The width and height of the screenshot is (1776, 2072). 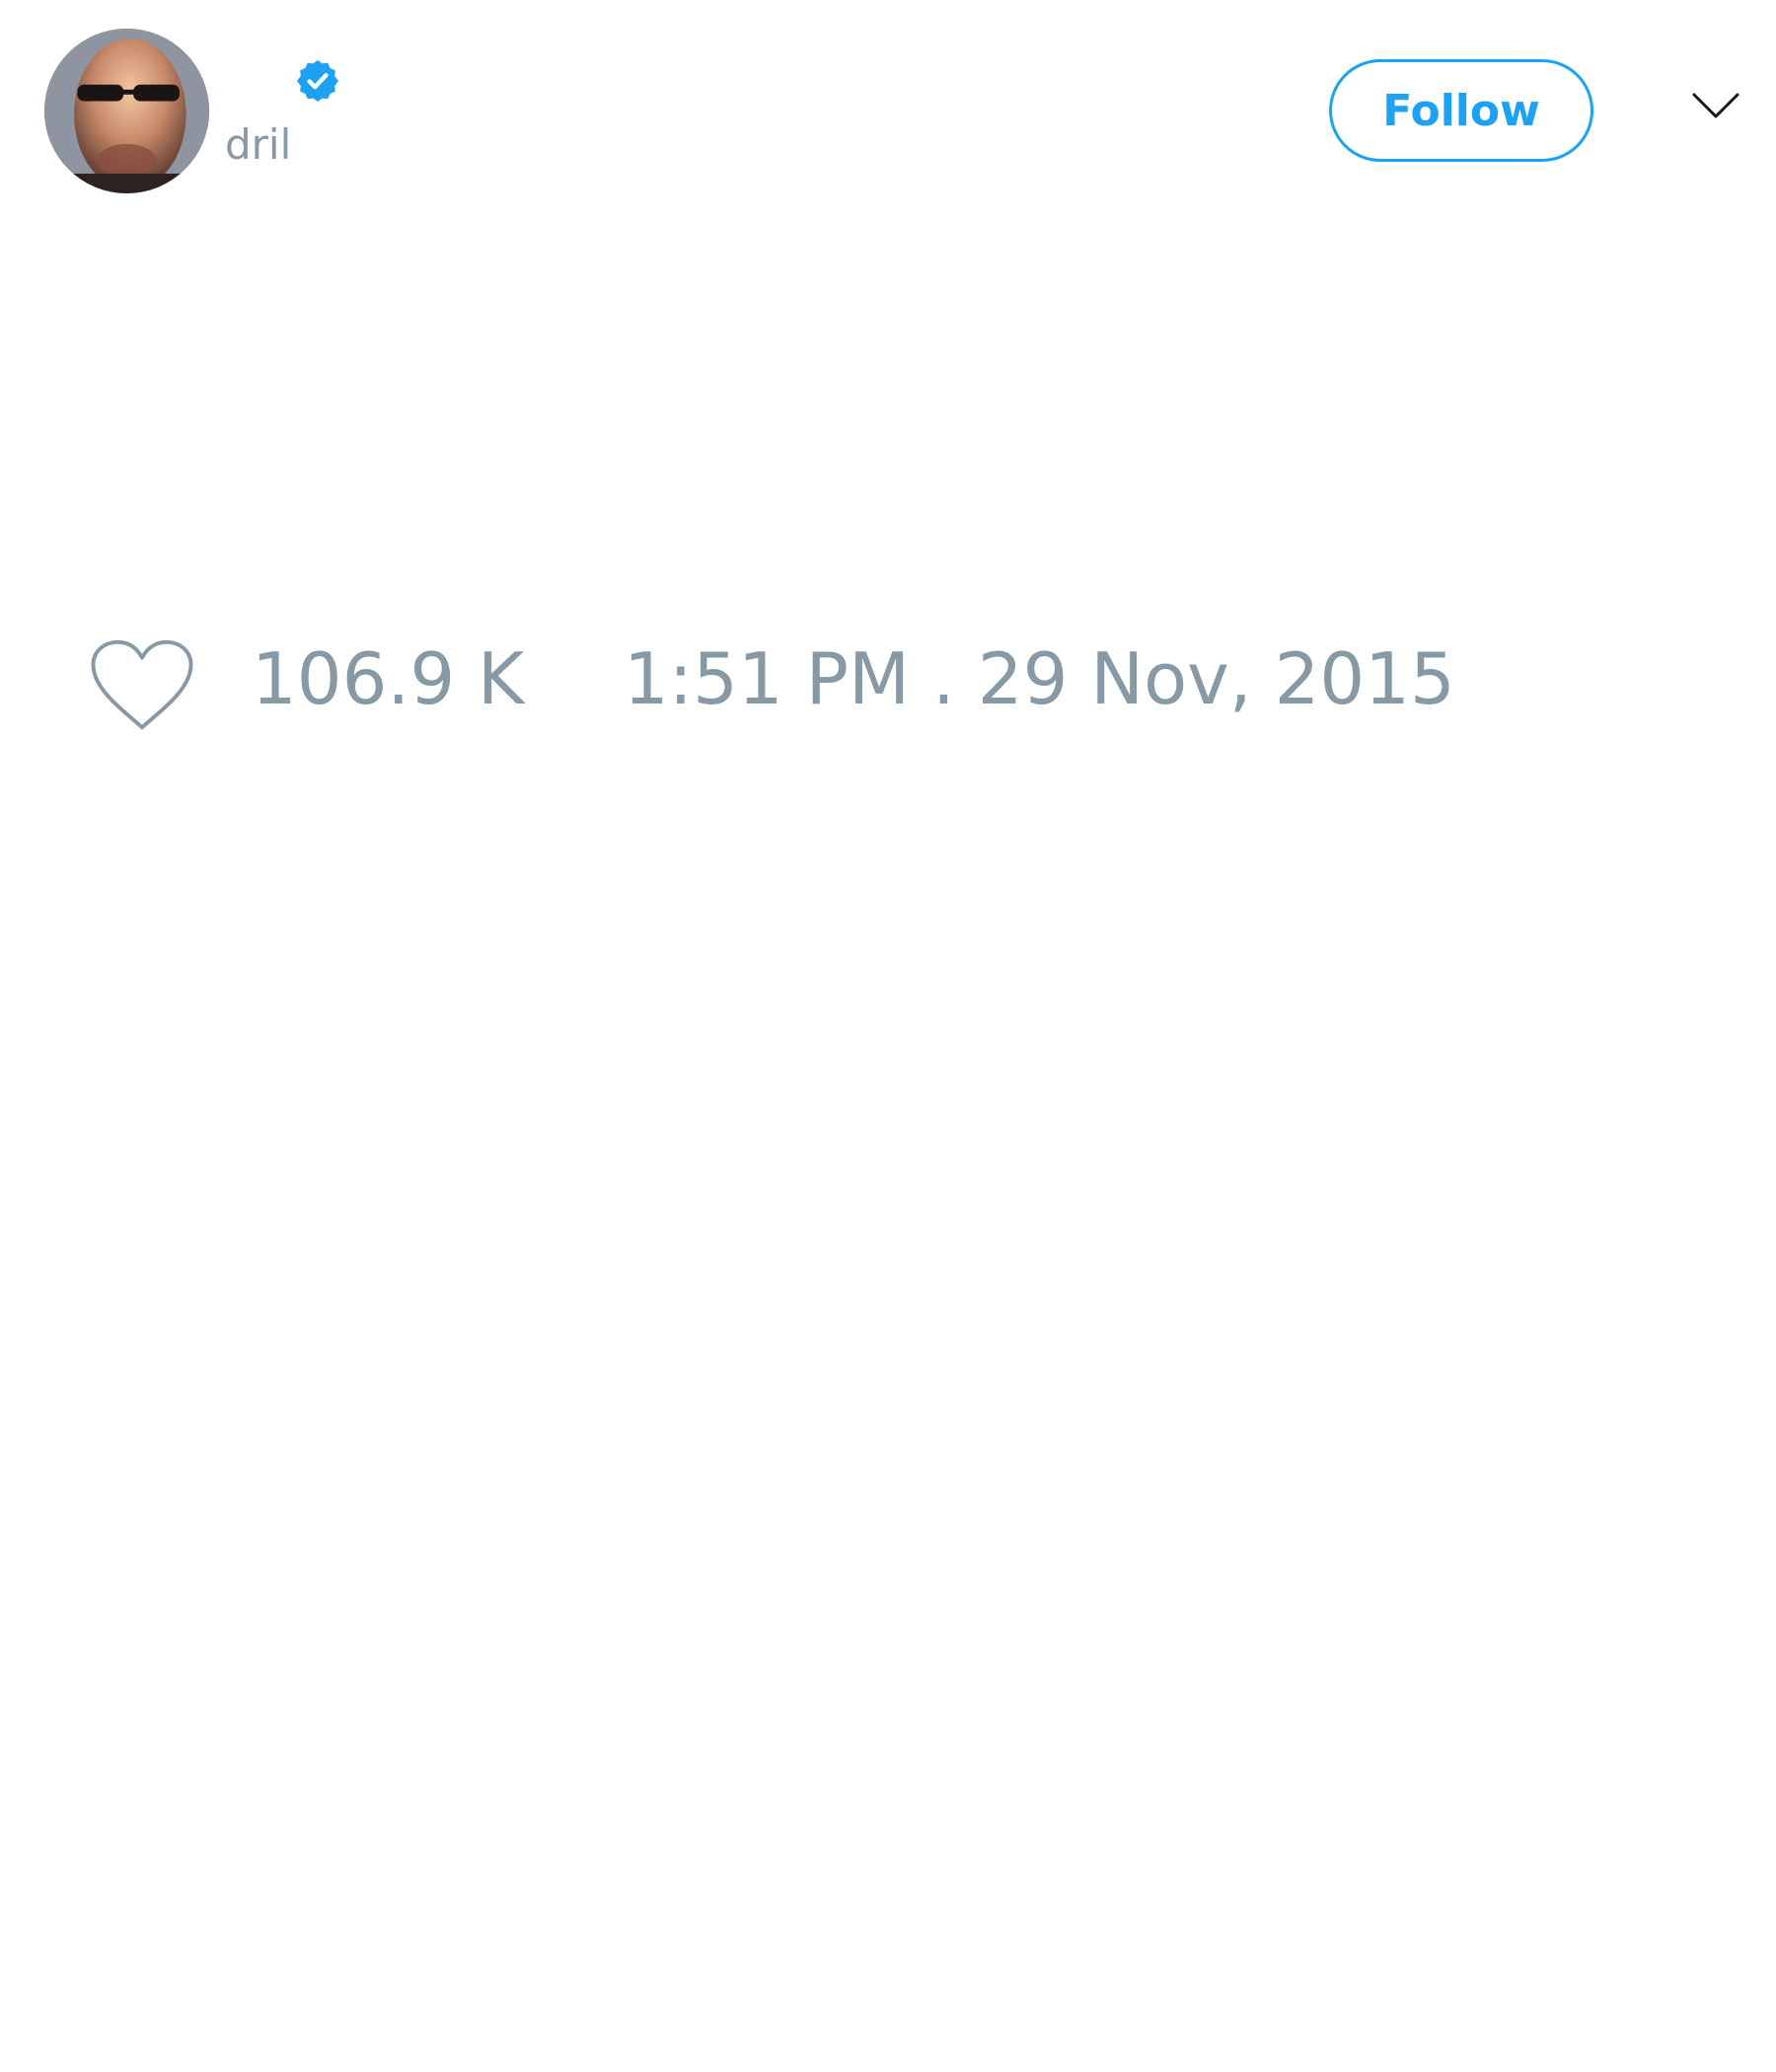 What do you see at coordinates (1461, 111) in the screenshot?
I see `follow-button: Follow` at bounding box center [1461, 111].